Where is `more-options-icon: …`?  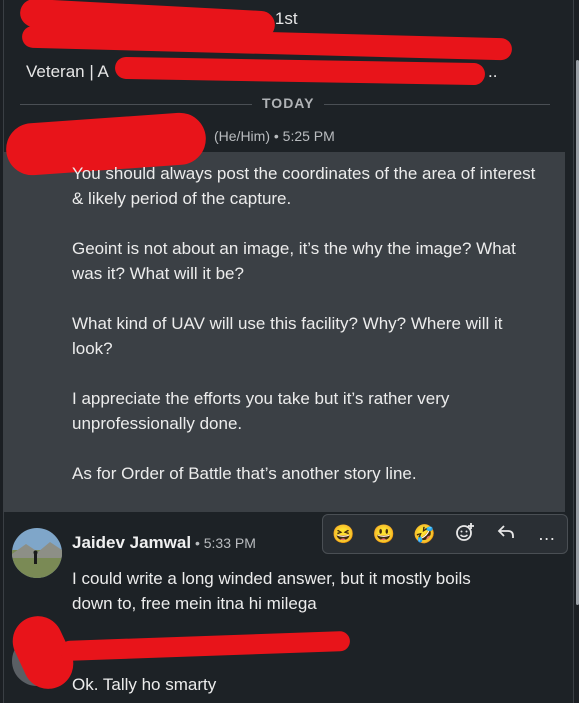 more-options-icon: … is located at coordinates (547, 534).